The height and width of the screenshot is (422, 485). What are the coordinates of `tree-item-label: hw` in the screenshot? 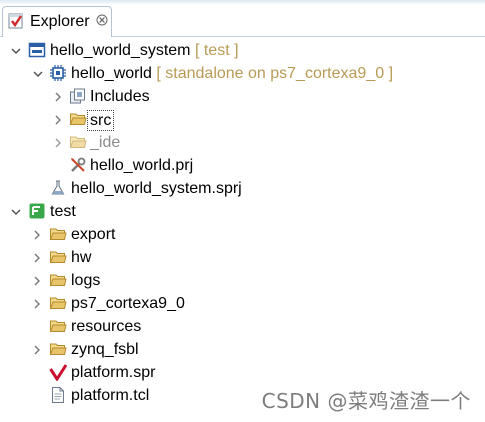 It's located at (81, 257).